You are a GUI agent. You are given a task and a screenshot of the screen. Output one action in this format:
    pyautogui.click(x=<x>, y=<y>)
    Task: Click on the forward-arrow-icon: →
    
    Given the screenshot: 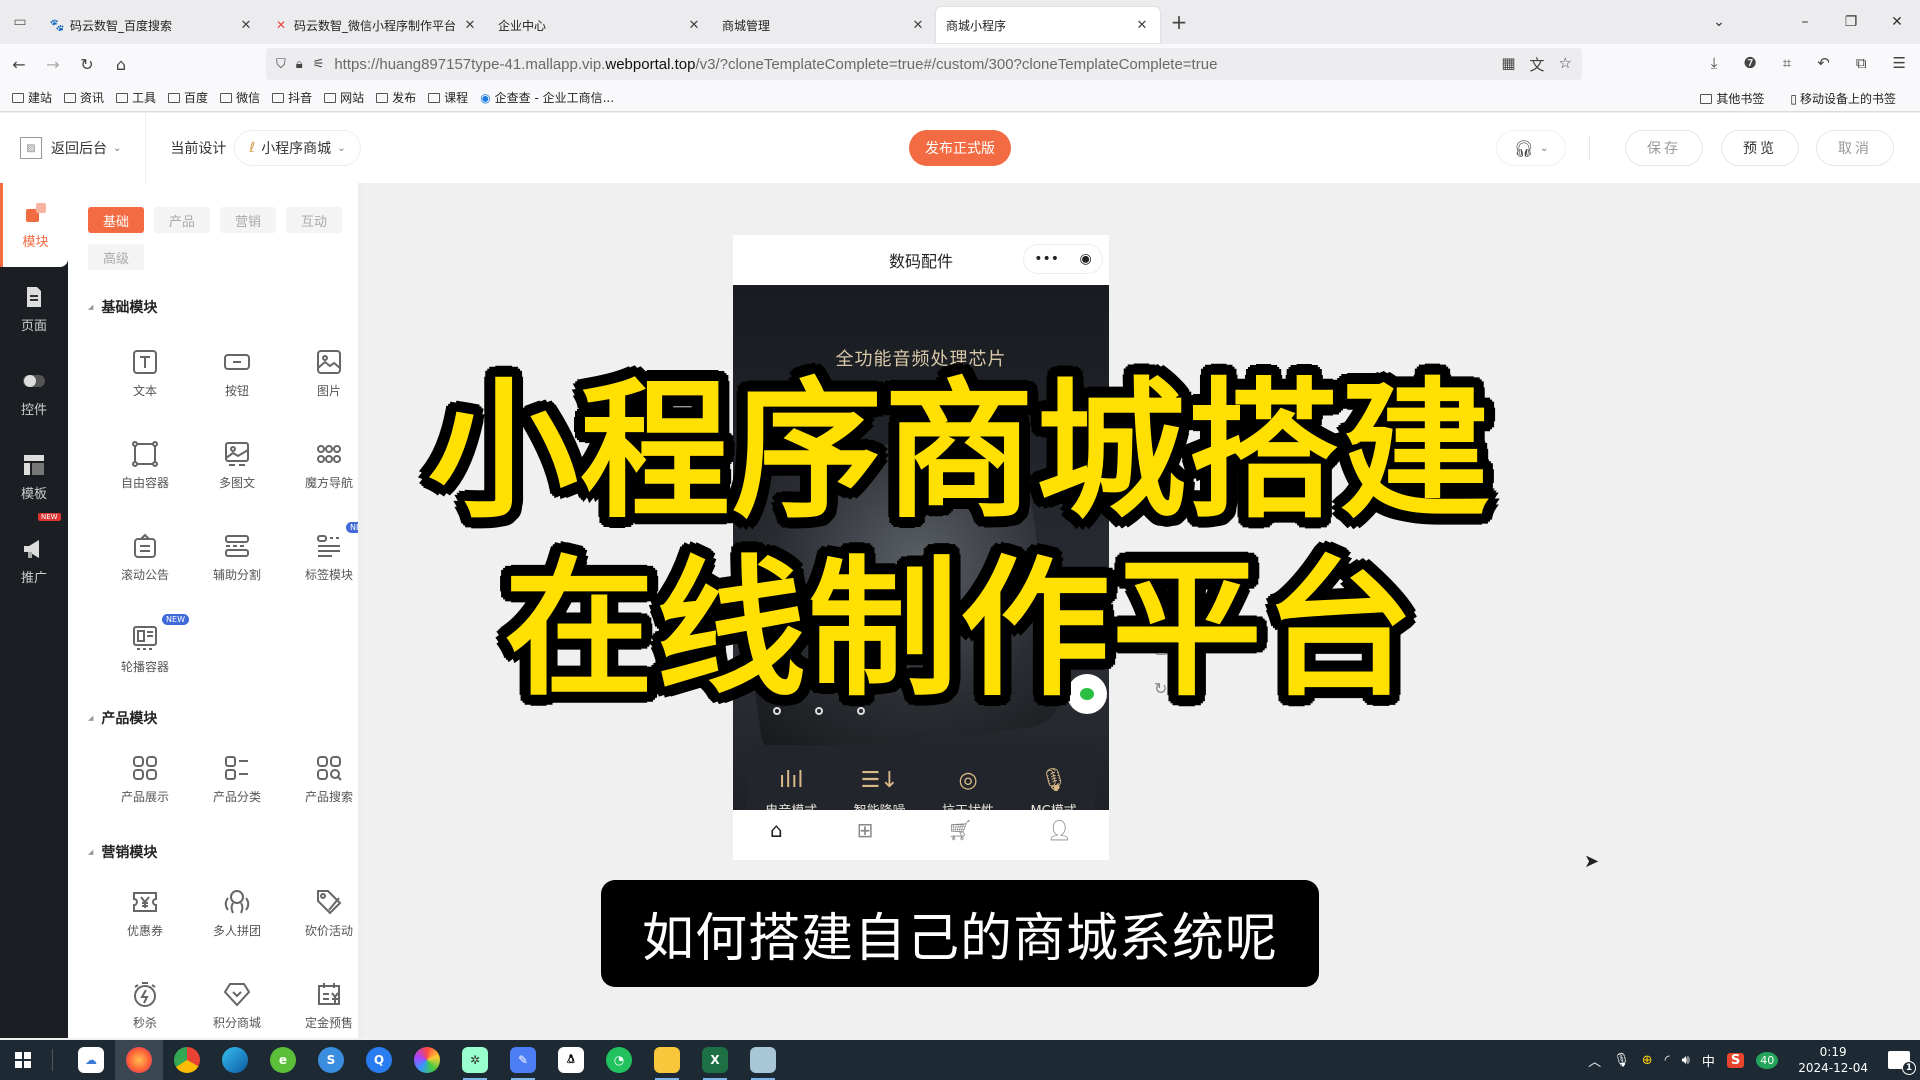 What is the action you would take?
    pyautogui.click(x=53, y=64)
    